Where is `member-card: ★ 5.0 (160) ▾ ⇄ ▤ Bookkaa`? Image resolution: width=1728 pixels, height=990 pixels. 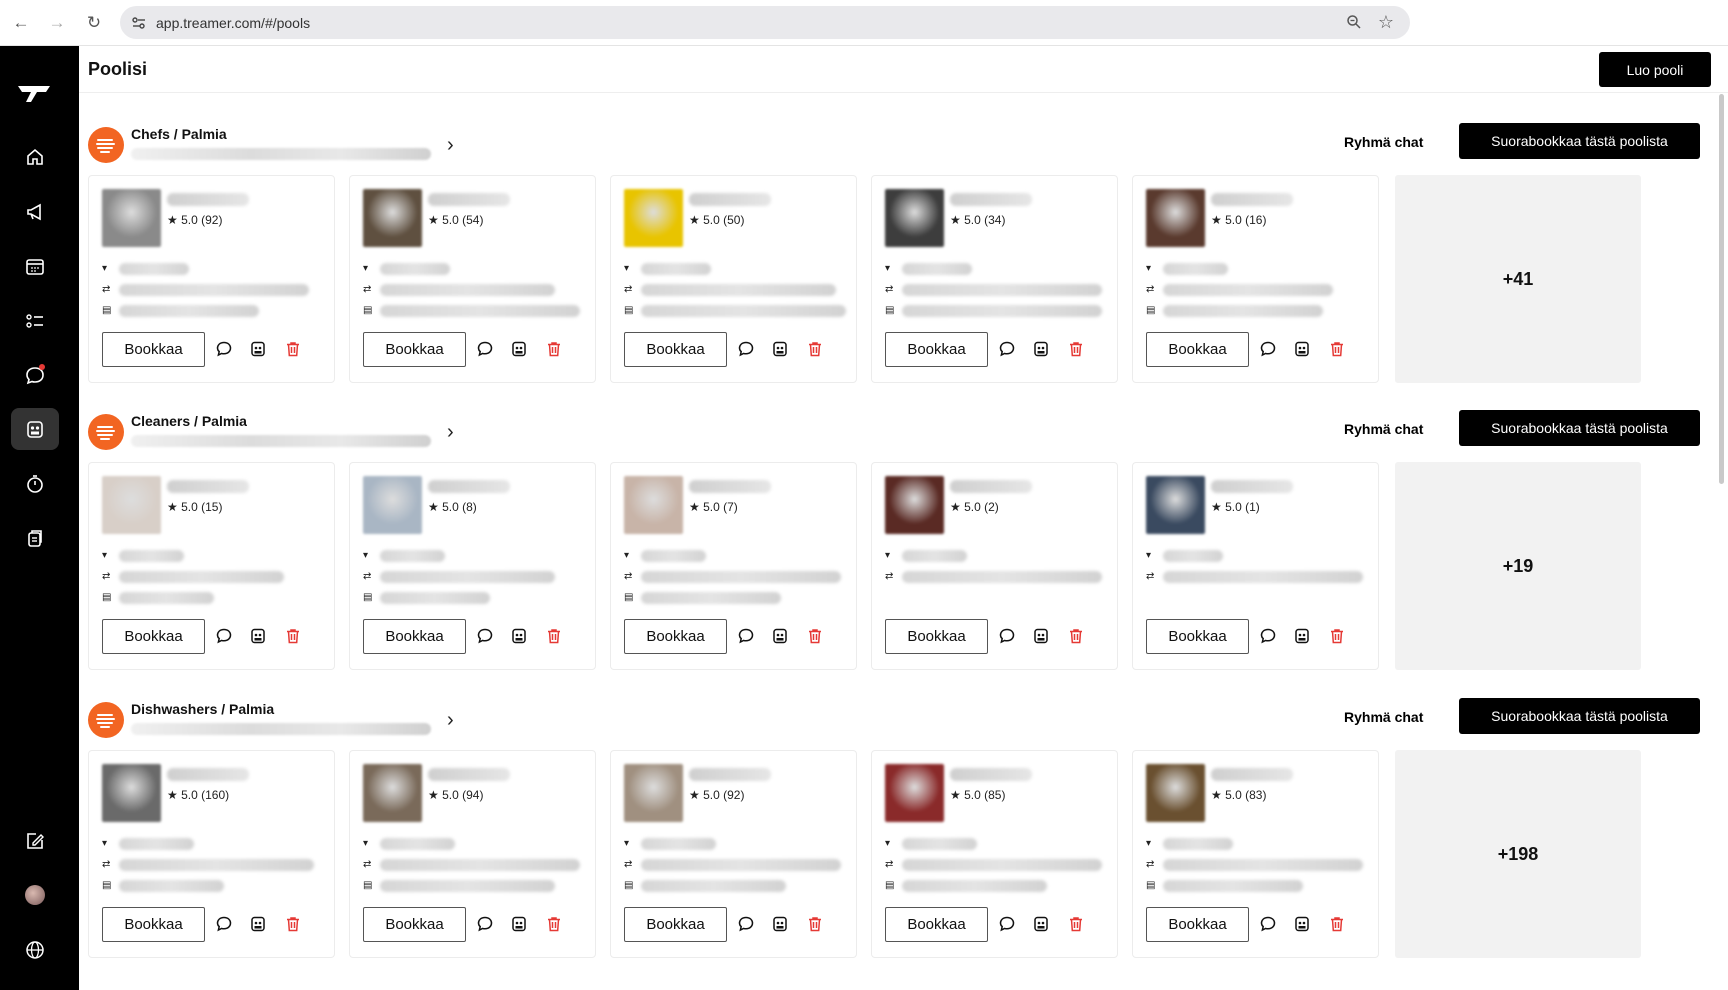 member-card: ★ 5.0 (160) ▾ ⇄ ▤ Bookkaa is located at coordinates (211, 854).